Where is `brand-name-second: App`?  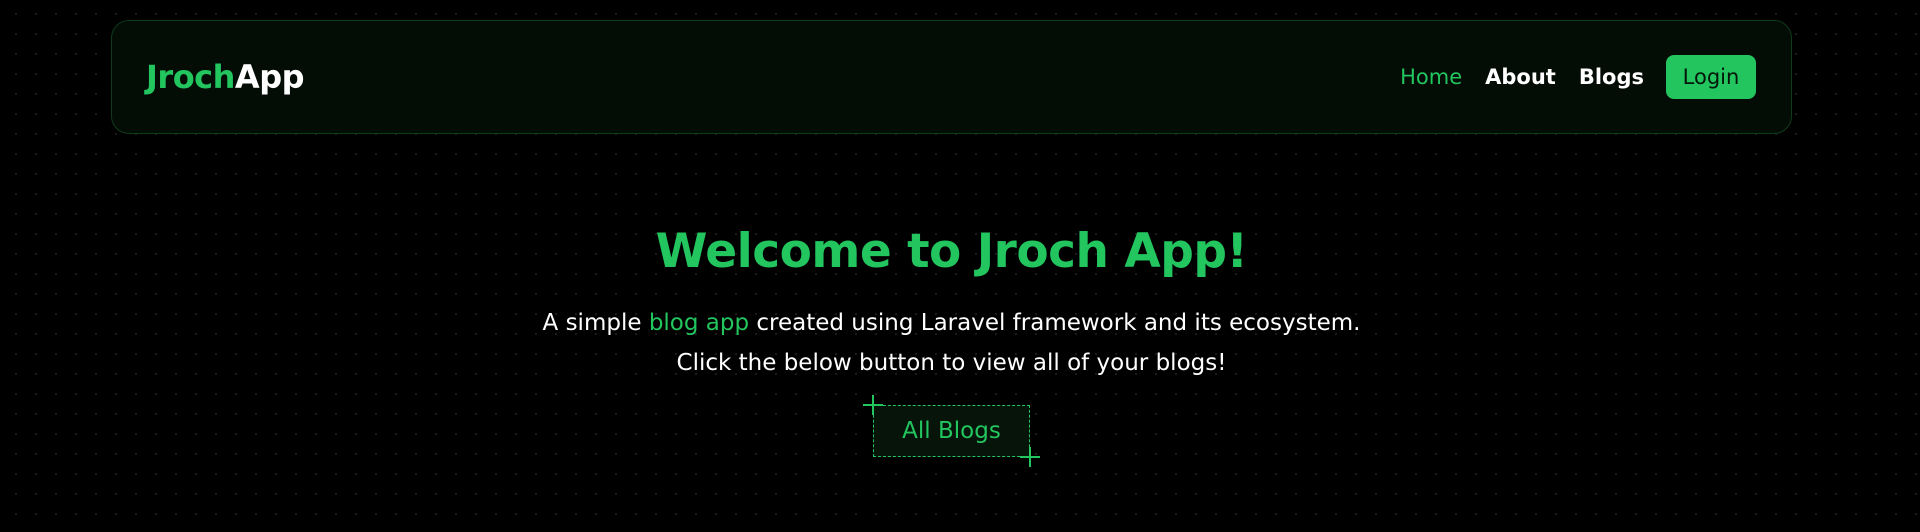
brand-name-second: App is located at coordinates (269, 77).